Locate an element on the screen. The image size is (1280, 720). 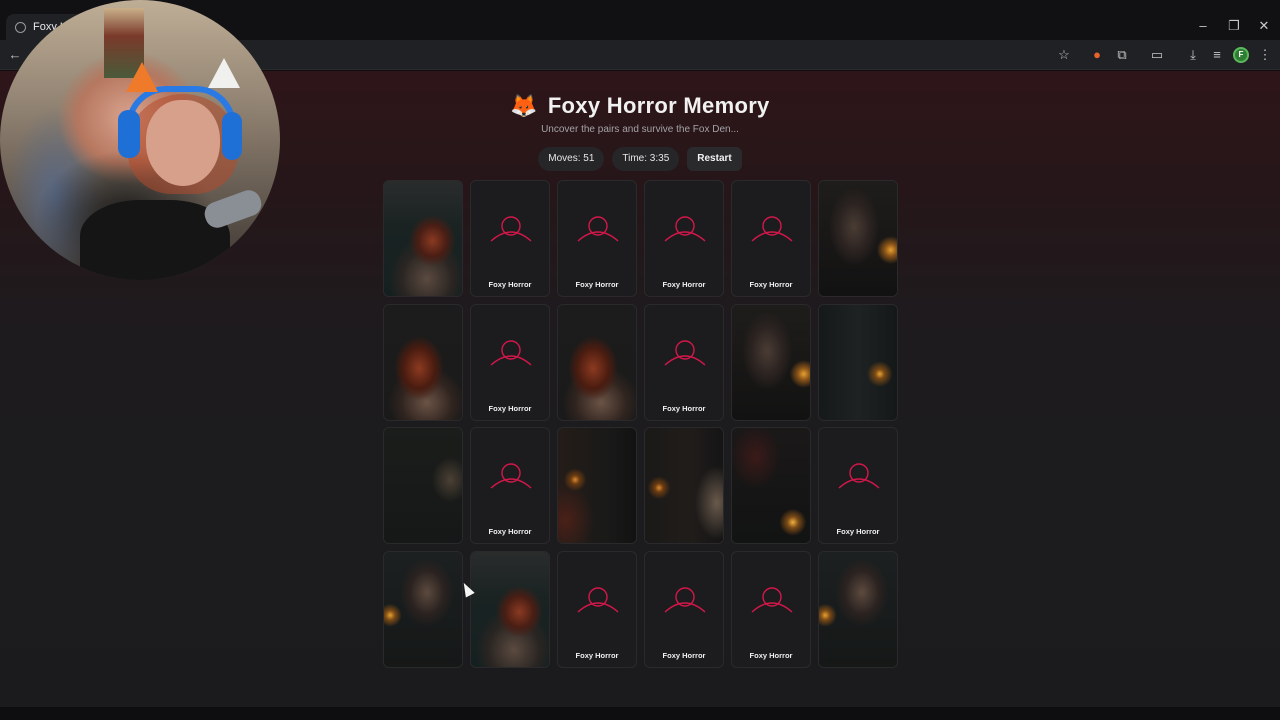
restart-button: Restart is located at coordinates (714, 159).